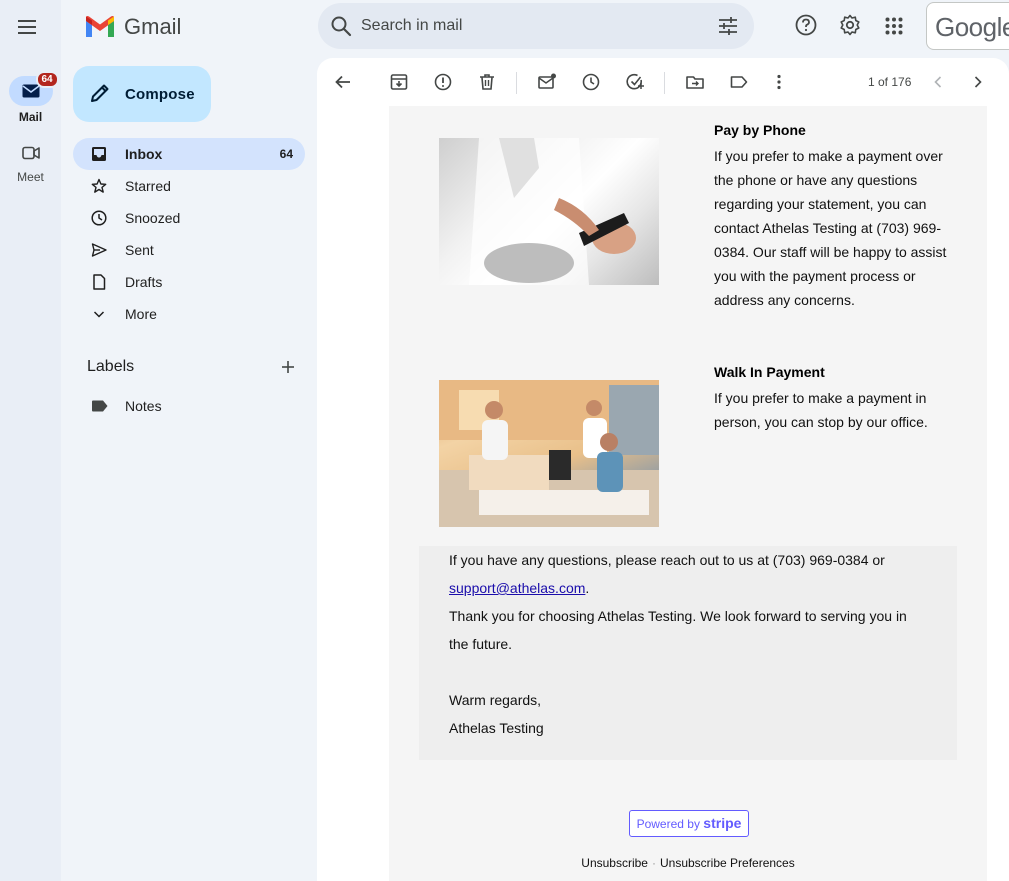 The image size is (1009, 881). I want to click on gmail-logo: Gmail, so click(132, 27).